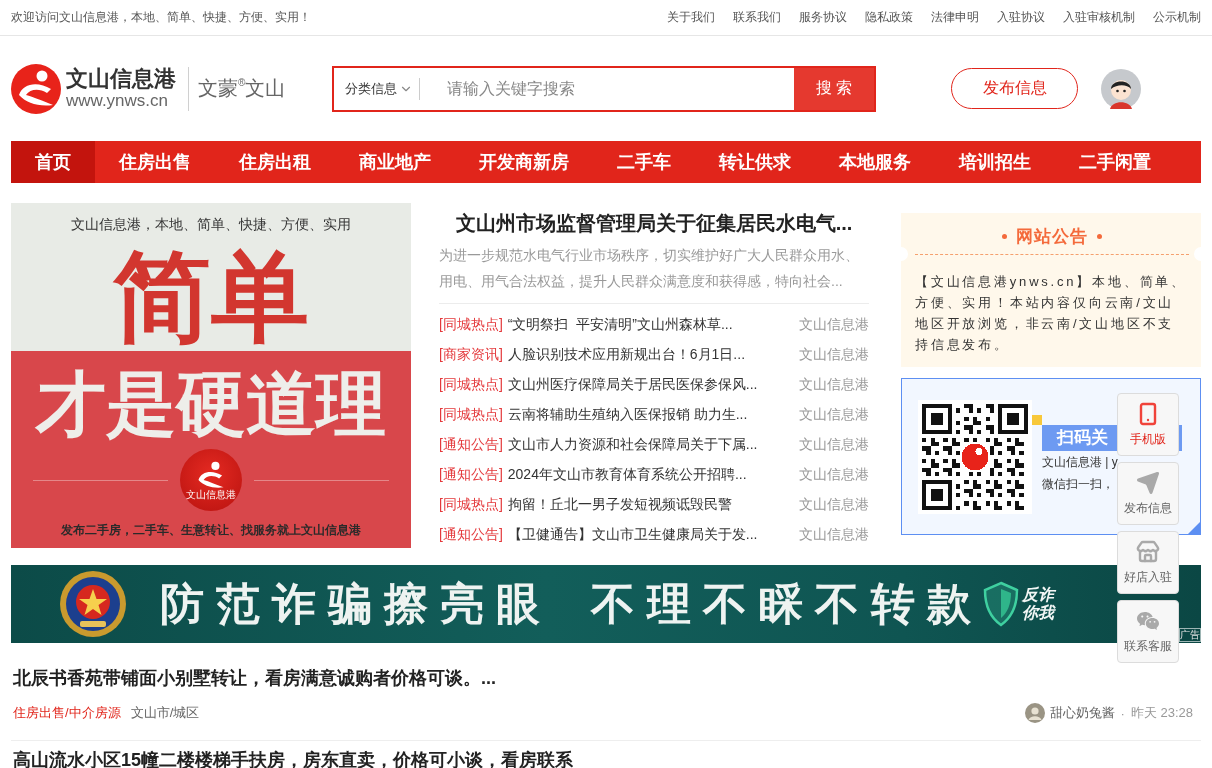 This screenshot has height=768, width=1212. What do you see at coordinates (889, 17) in the screenshot?
I see `top-link: 隐私政策` at bounding box center [889, 17].